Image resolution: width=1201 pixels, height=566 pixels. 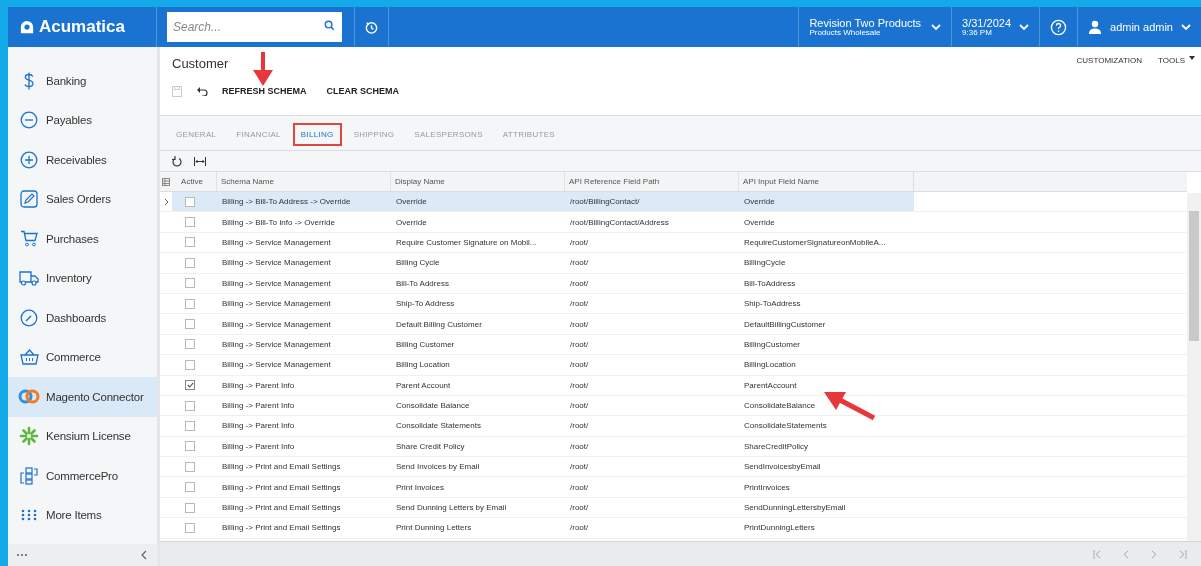 I want to click on next-page-icon, so click(x=1154, y=554).